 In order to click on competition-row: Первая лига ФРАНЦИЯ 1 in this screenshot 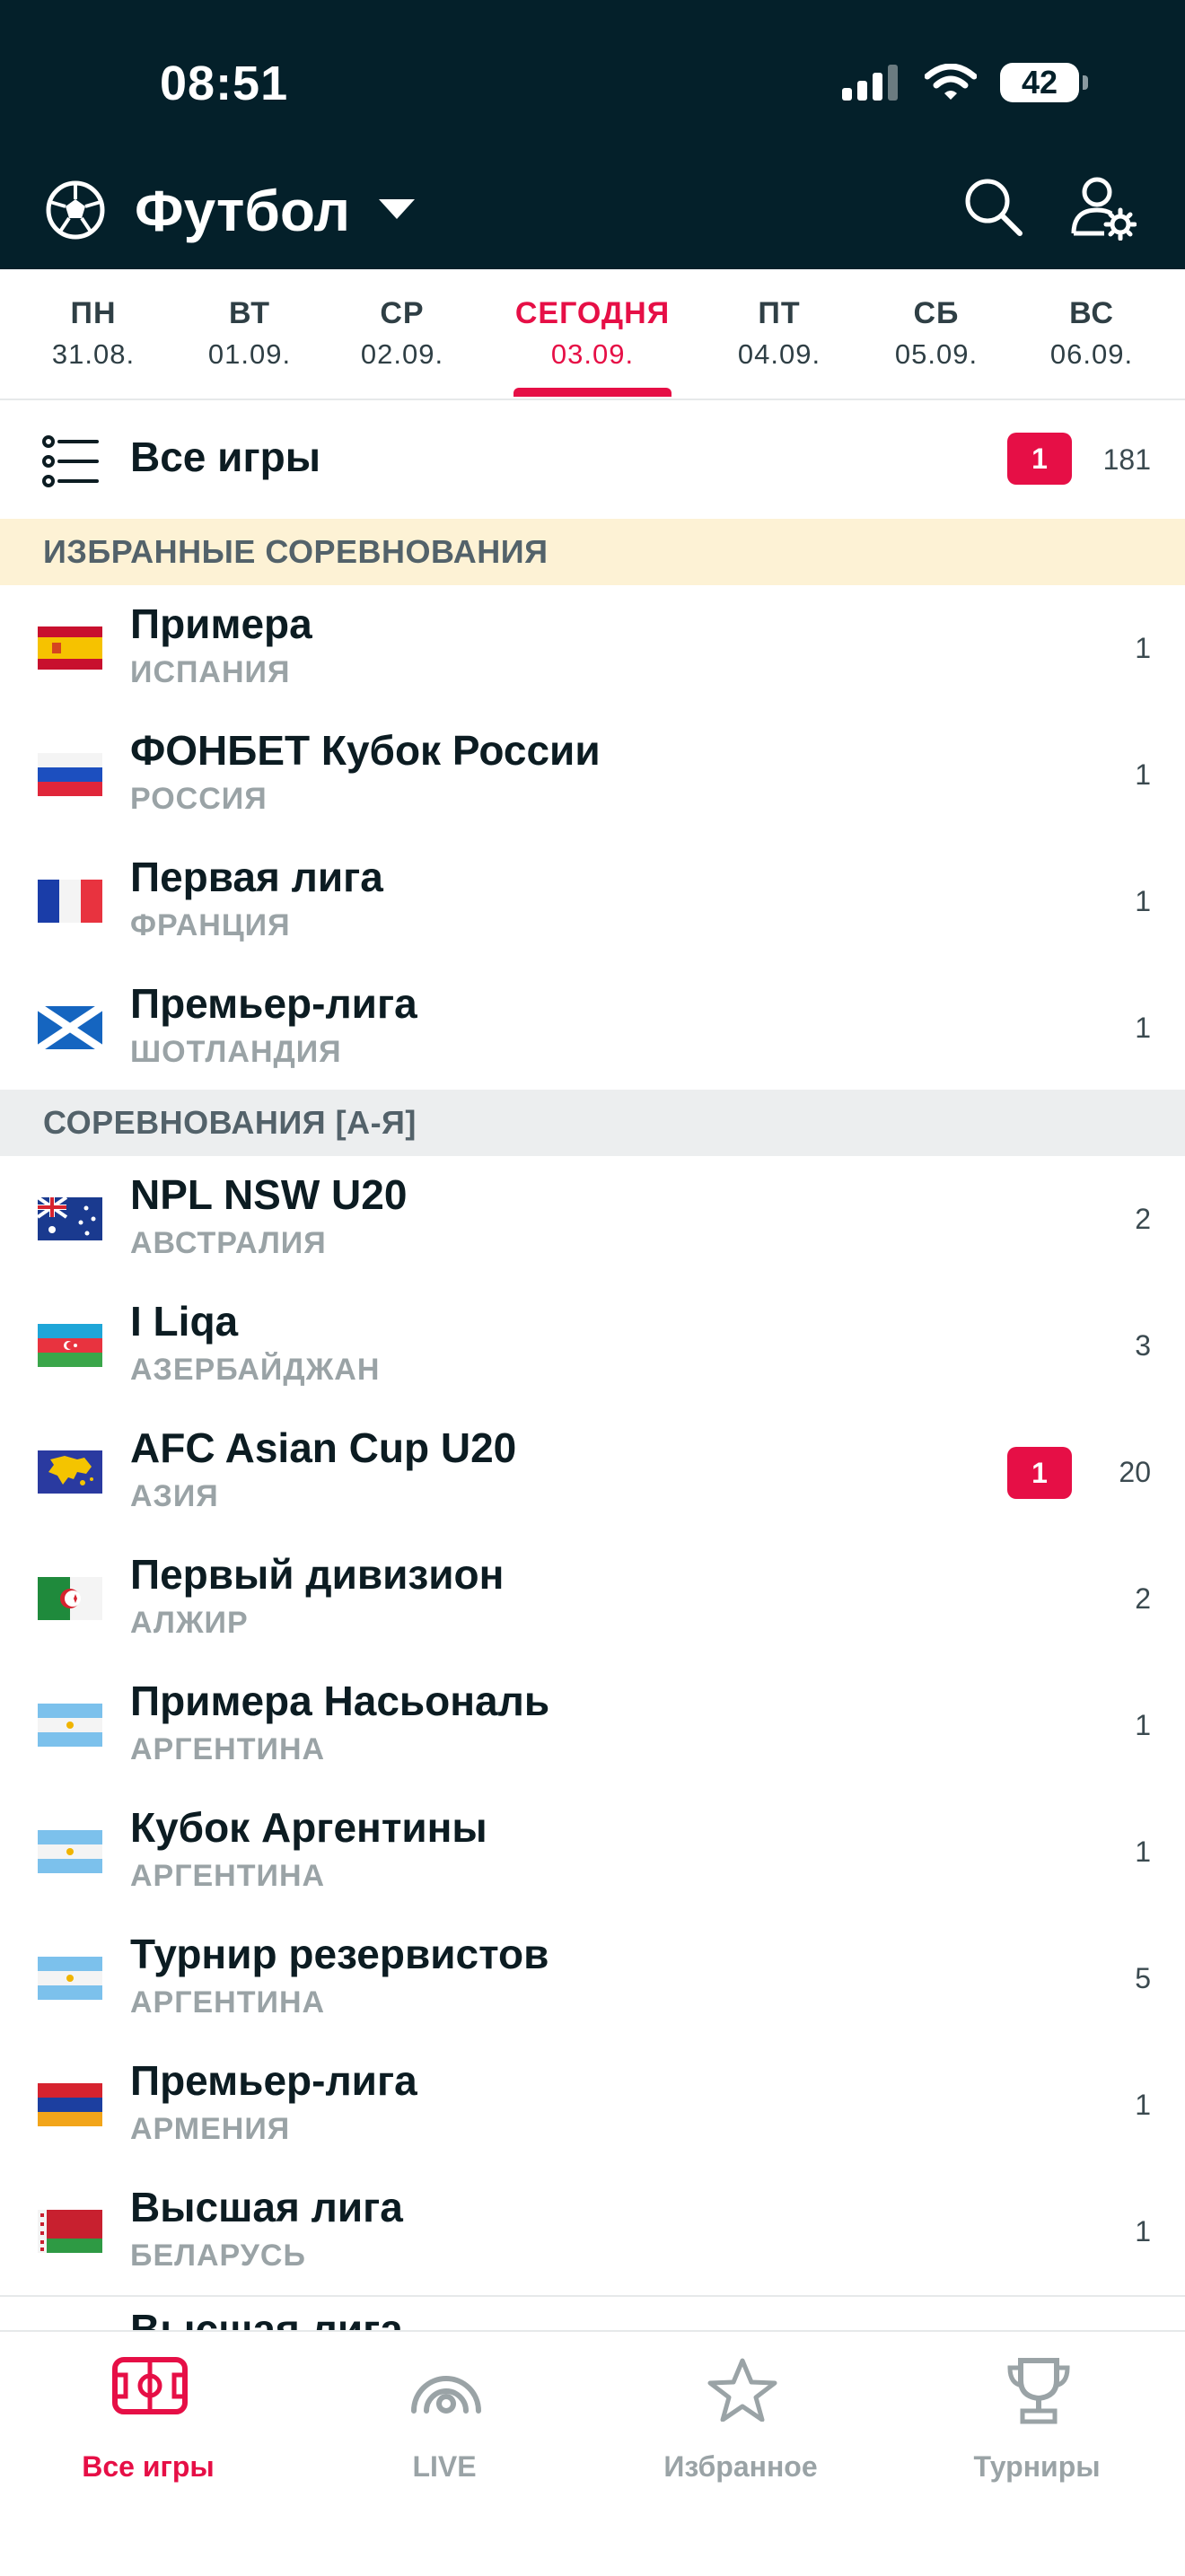, I will do `click(592, 902)`.